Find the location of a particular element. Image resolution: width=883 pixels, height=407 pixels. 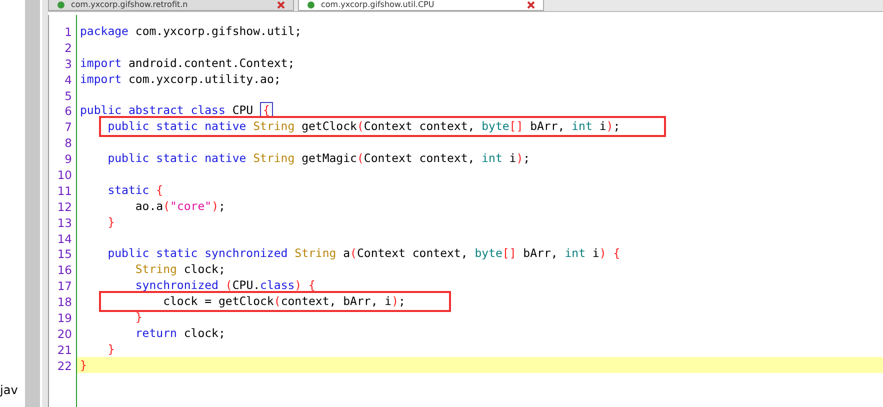

line-number: 10 is located at coordinates (64, 174).